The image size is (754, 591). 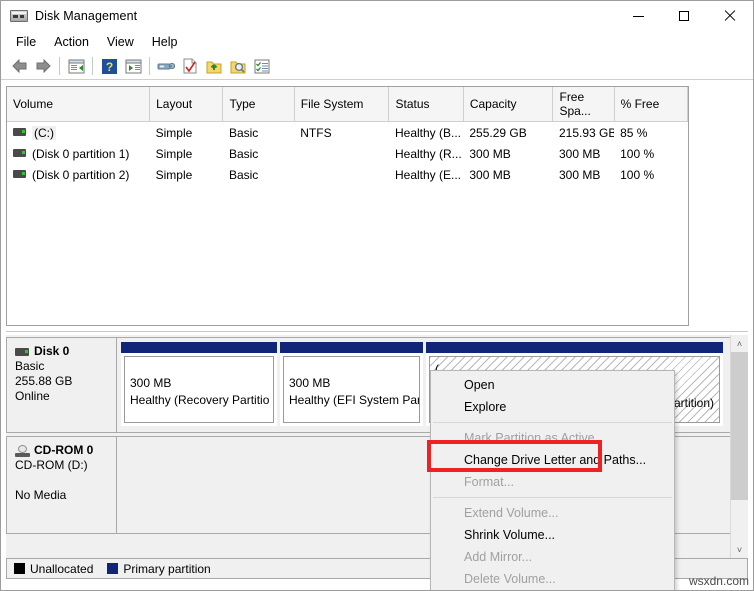 I want to click on partition-efi-bar, so click(x=351, y=347).